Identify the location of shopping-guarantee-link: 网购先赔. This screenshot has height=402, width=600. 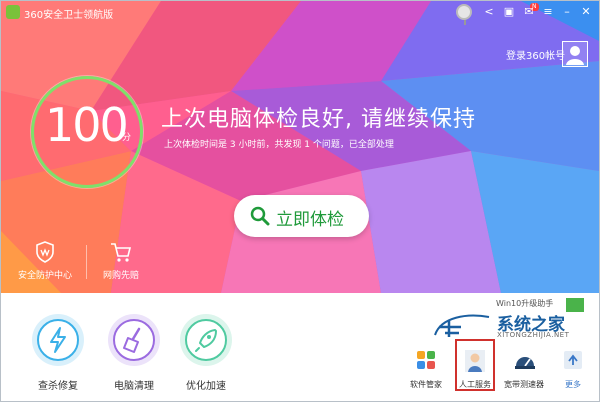
(121, 261).